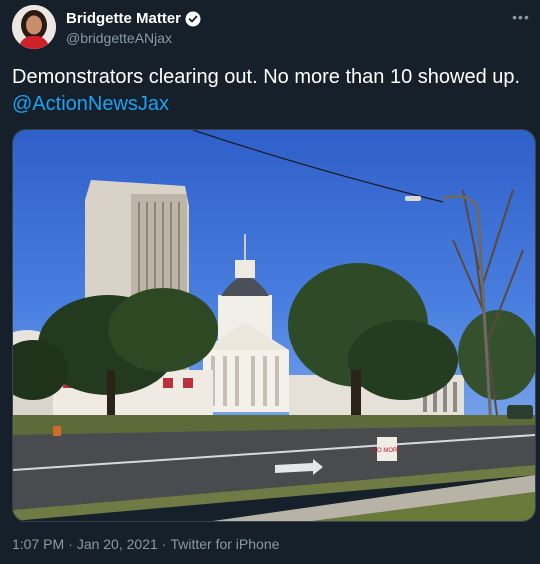 This screenshot has width=540, height=564. I want to click on author-row: Bridgette Matter, so click(133, 18).